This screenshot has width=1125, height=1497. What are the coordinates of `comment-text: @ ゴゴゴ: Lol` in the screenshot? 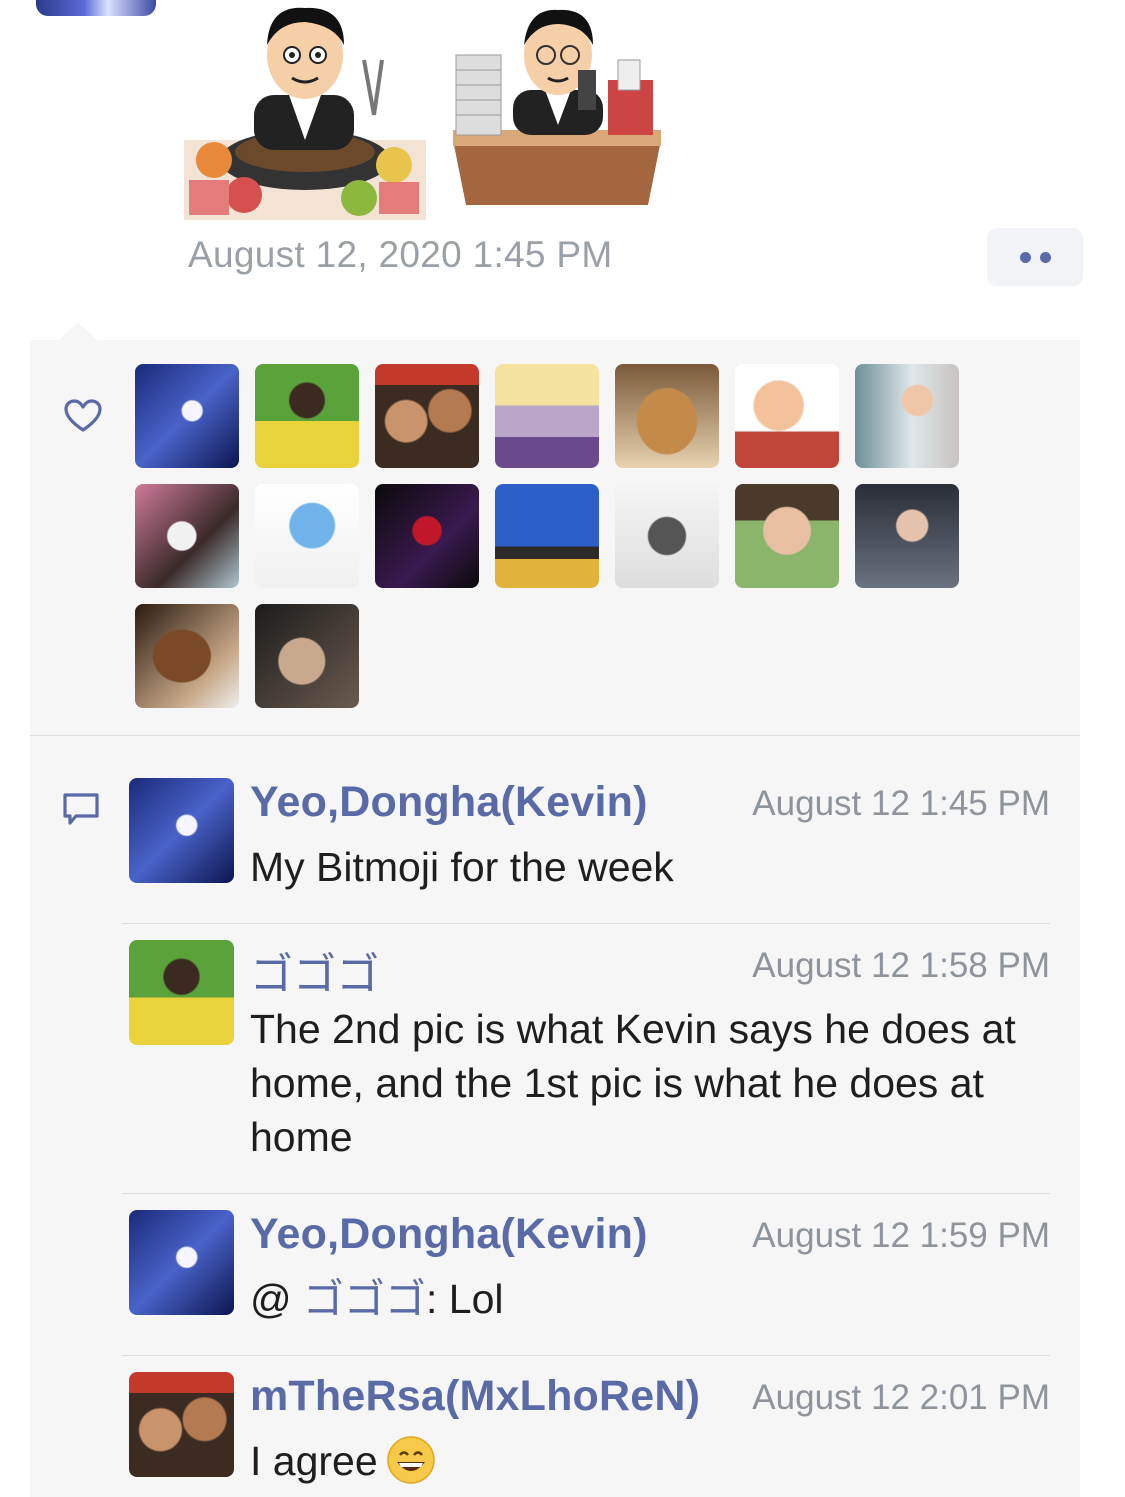 It's located at (655, 1299).